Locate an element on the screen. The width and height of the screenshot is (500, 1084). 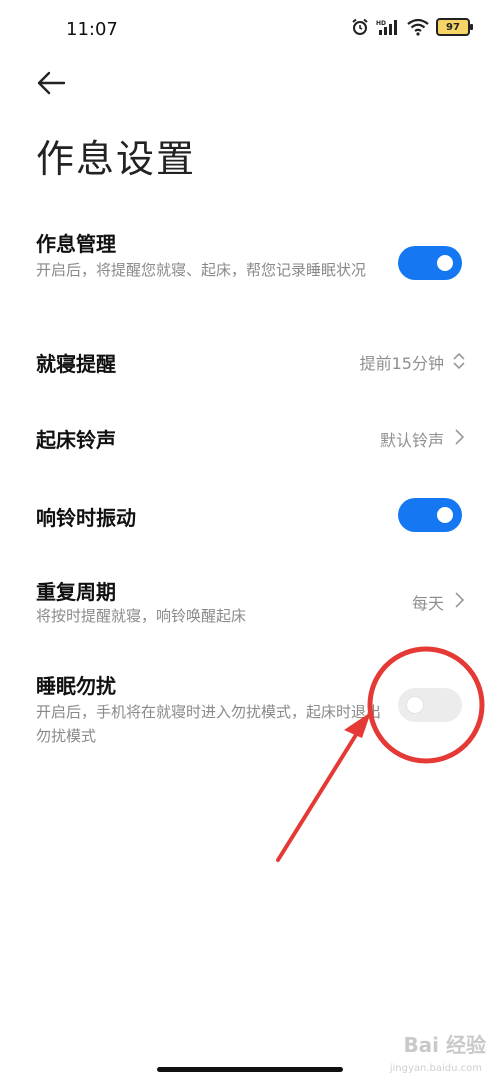
setting-title: 响铃时振动 is located at coordinates (86, 518).